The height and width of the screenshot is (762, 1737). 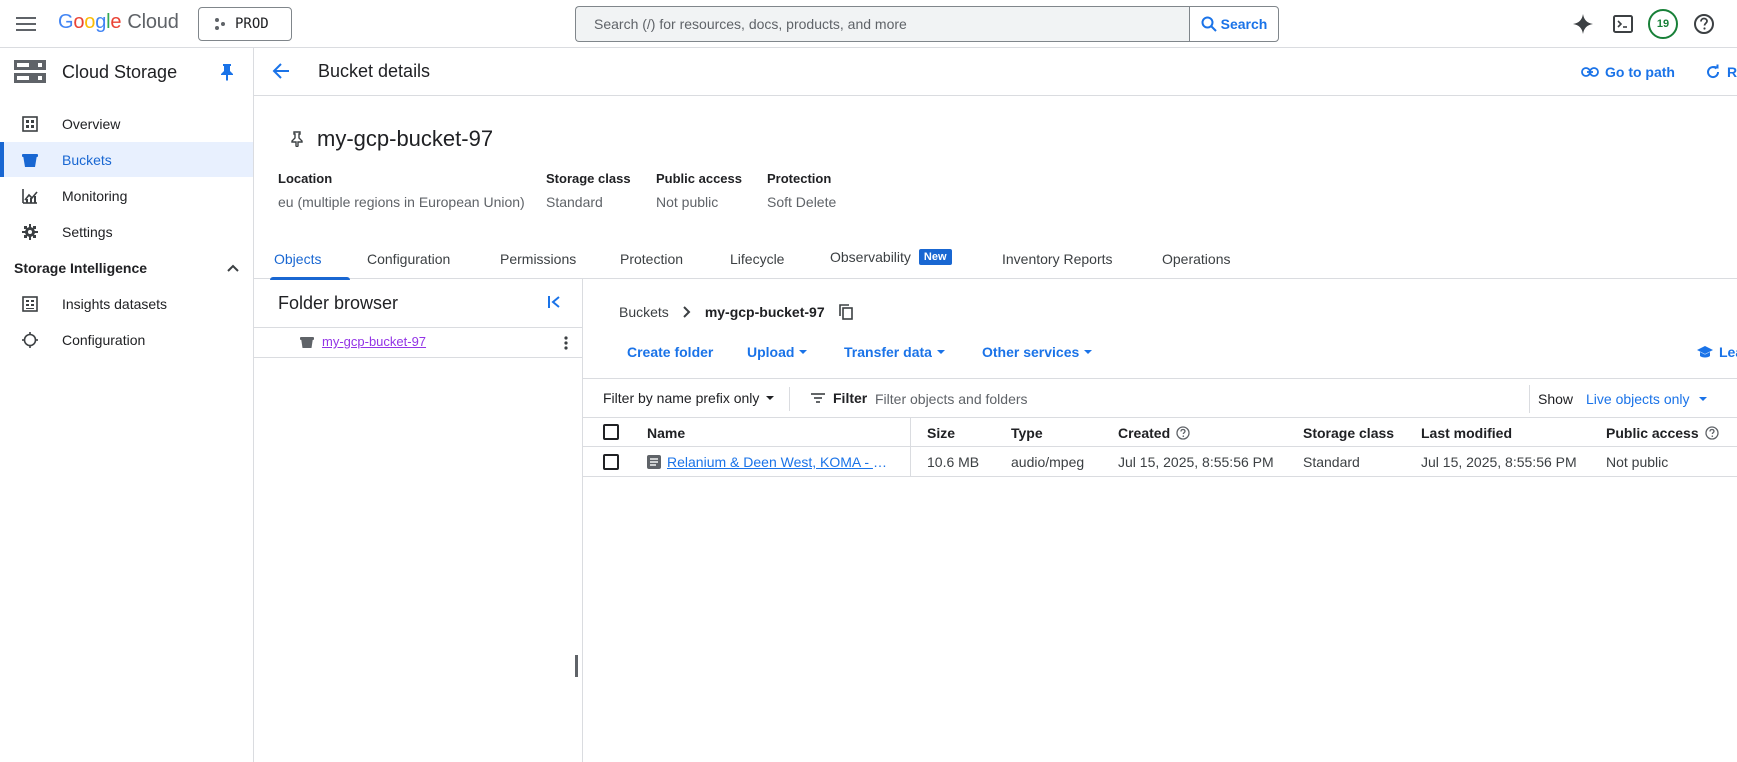 What do you see at coordinates (1348, 433) in the screenshot?
I see `col-header-storage-class: Storage class` at bounding box center [1348, 433].